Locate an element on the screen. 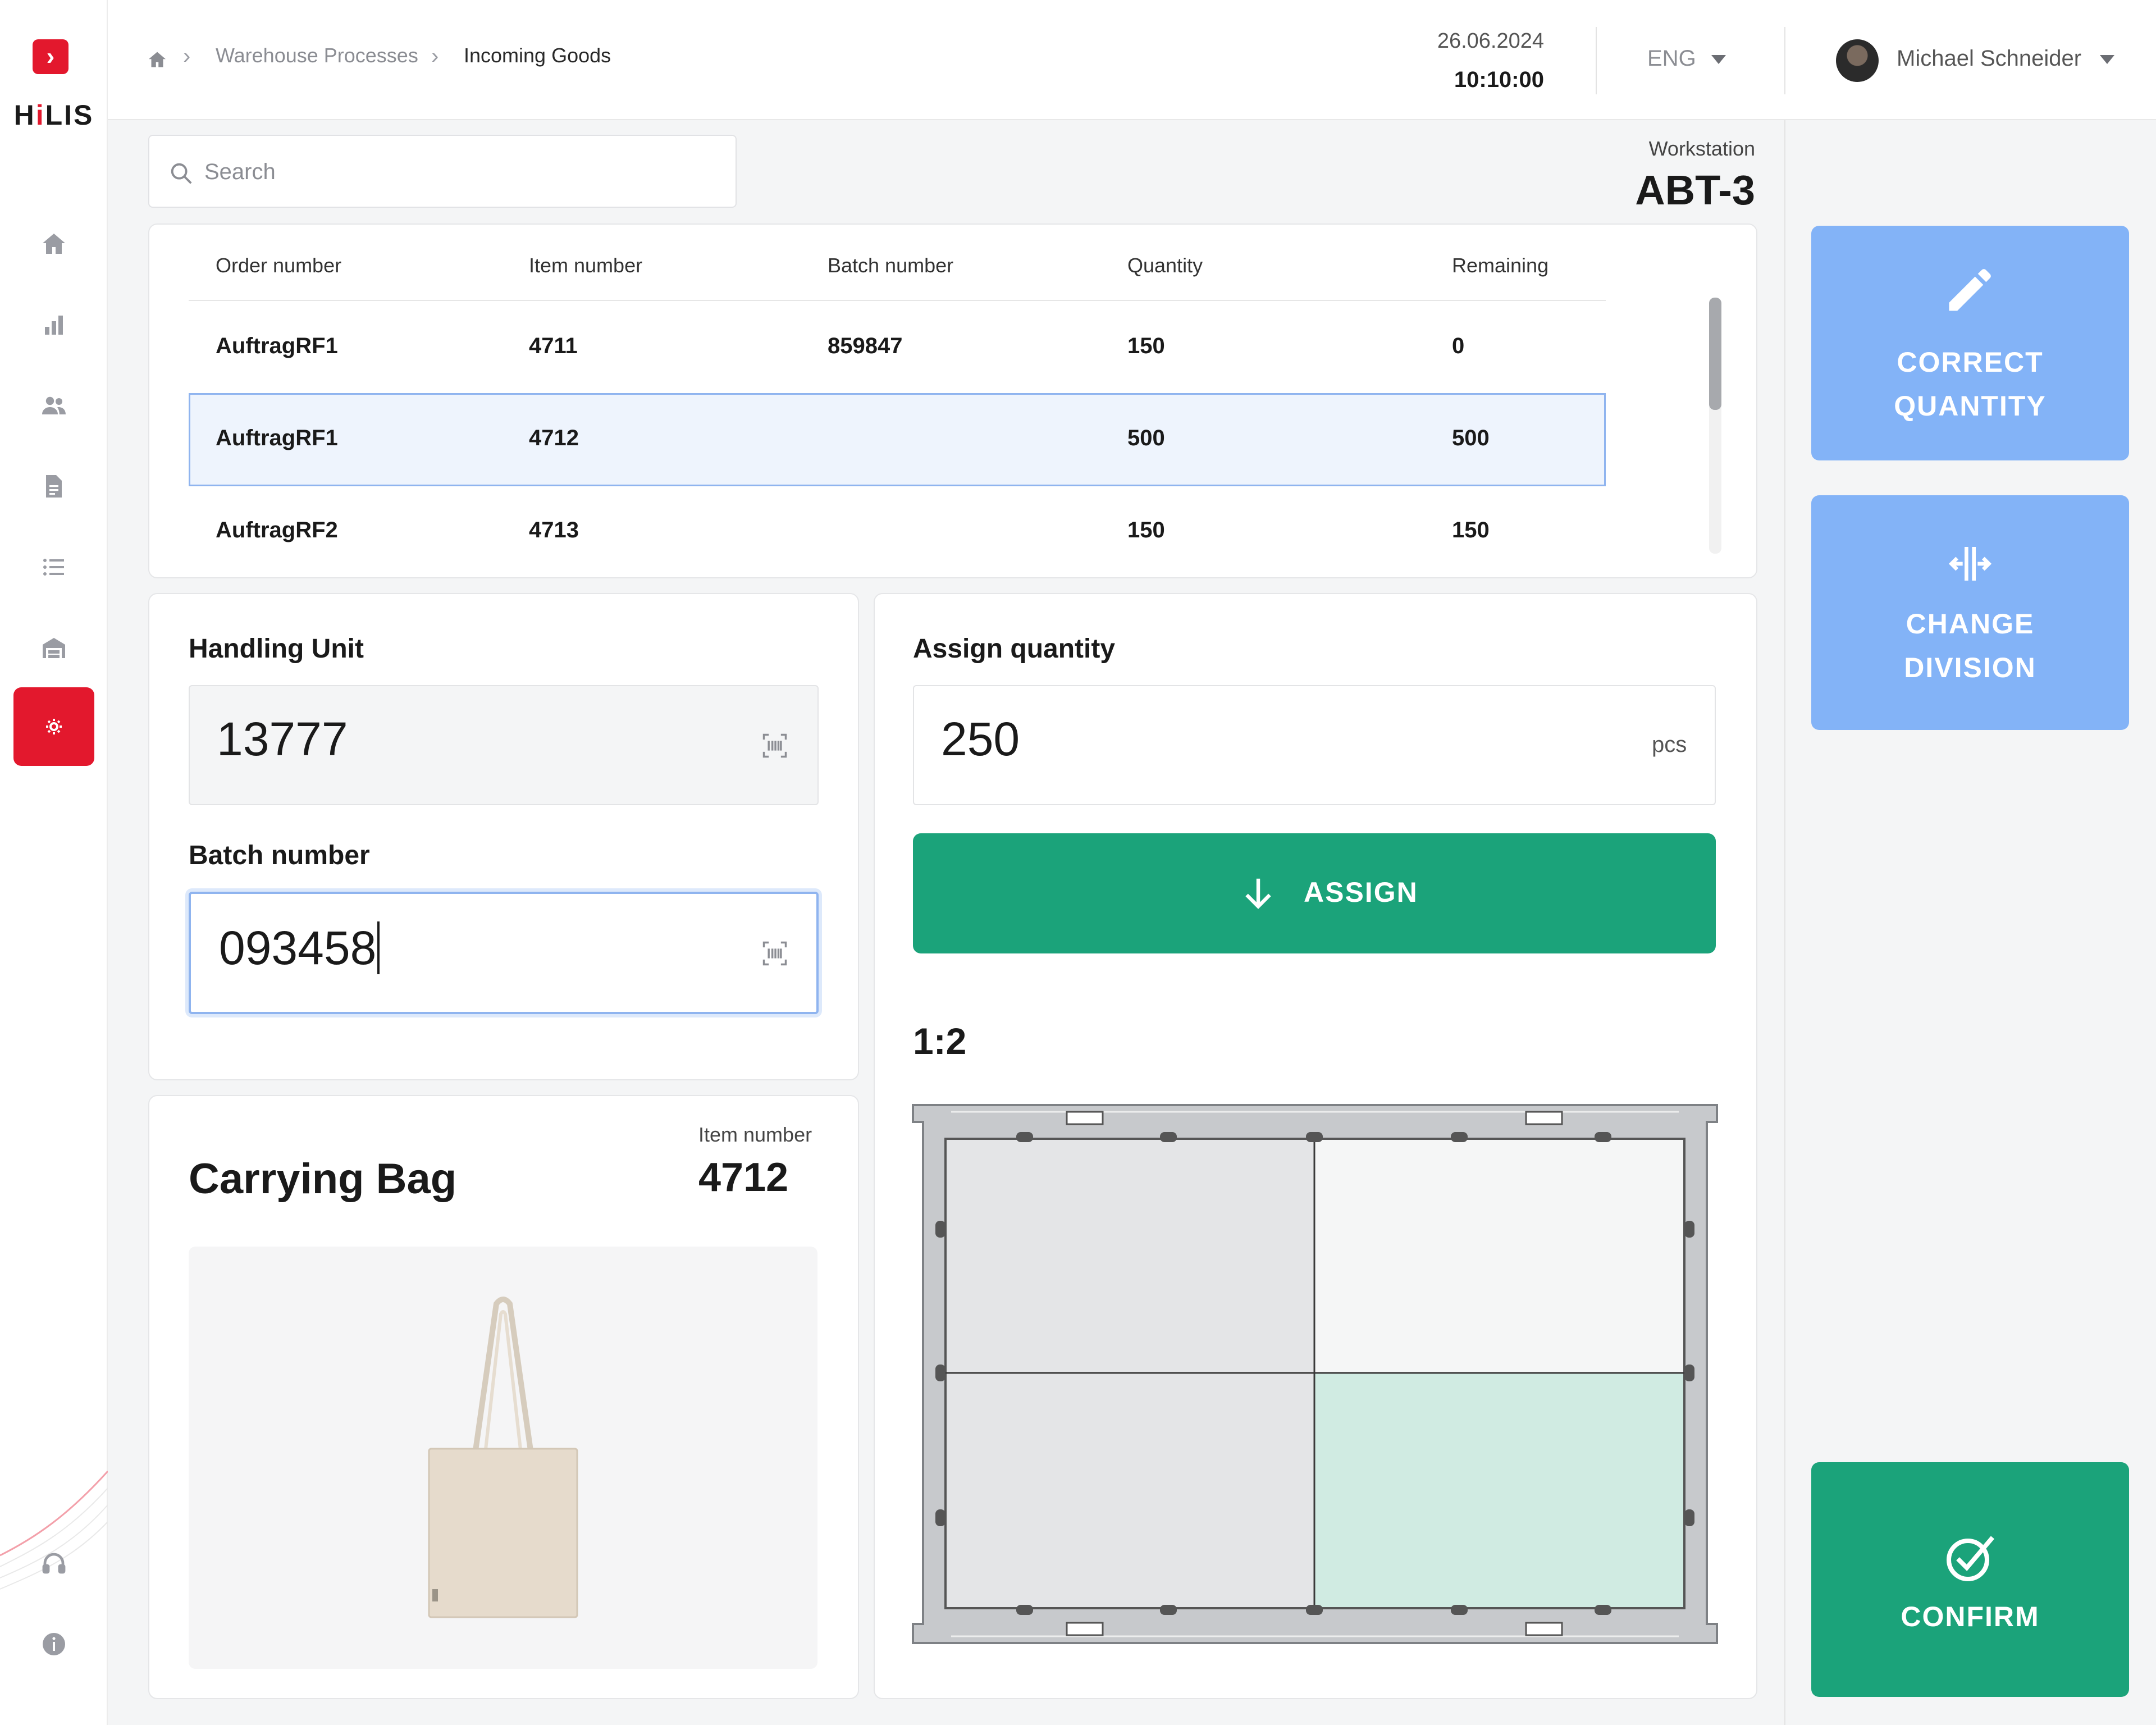 This screenshot has width=2156, height=1725. cell-item-number: 4713 is located at coordinates (554, 530).